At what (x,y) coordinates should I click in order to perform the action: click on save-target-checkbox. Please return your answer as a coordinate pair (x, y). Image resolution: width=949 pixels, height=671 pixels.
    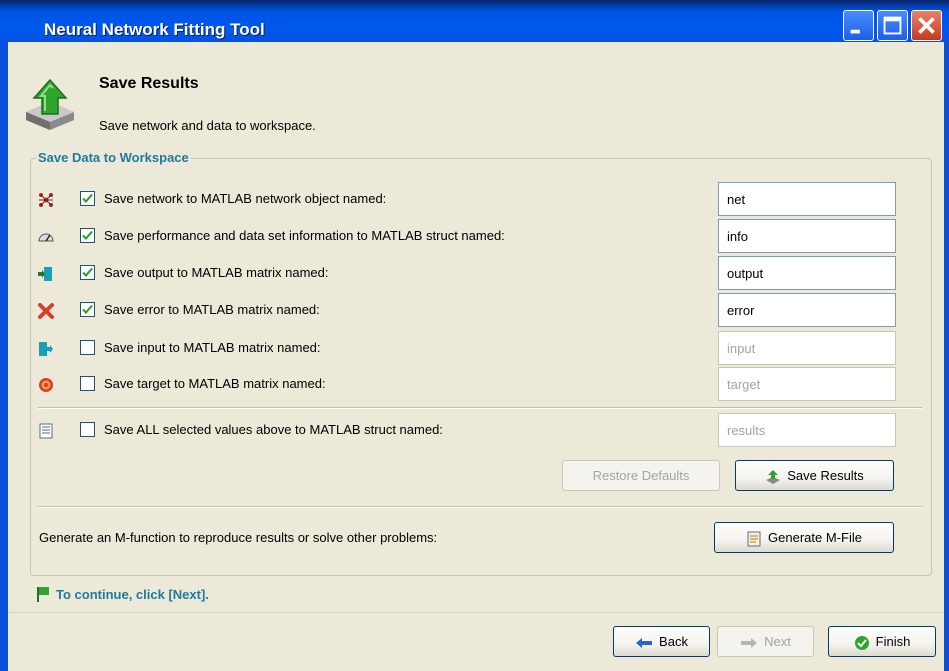
    Looking at the image, I should click on (87, 383).